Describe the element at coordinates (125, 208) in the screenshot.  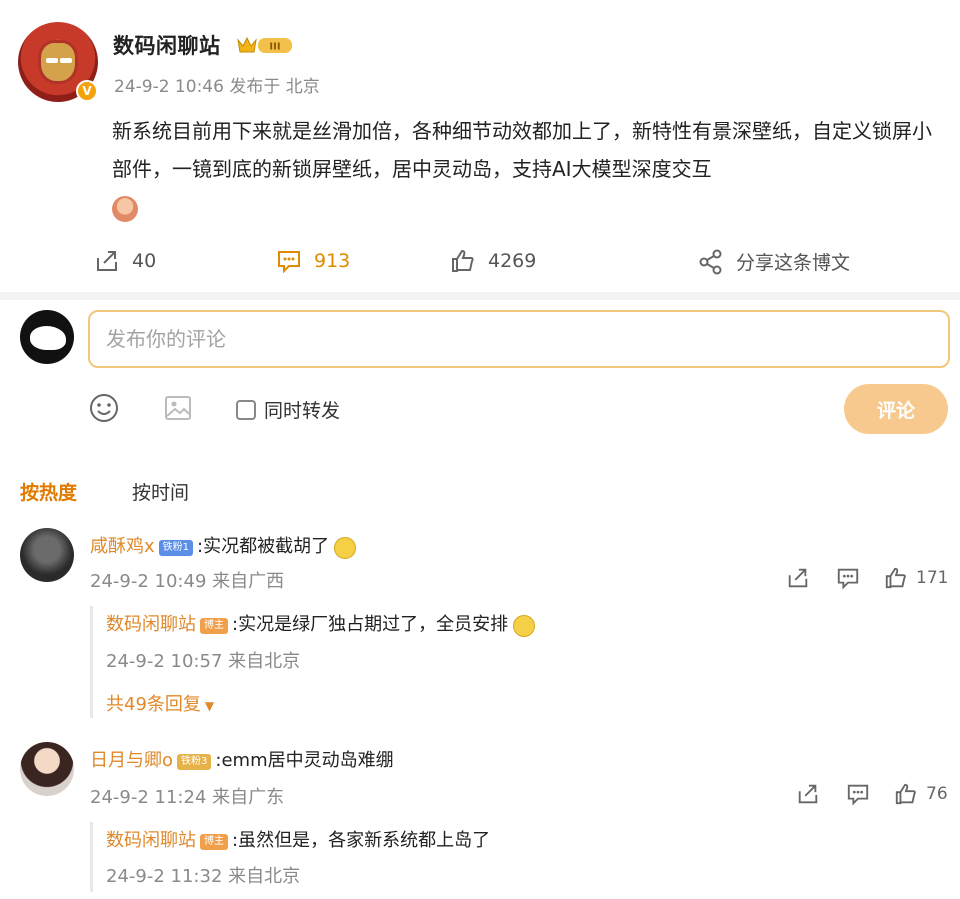
I see `face-emoji-icon` at that location.